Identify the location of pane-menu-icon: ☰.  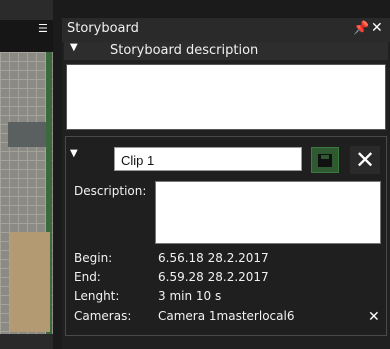
(44, 29).